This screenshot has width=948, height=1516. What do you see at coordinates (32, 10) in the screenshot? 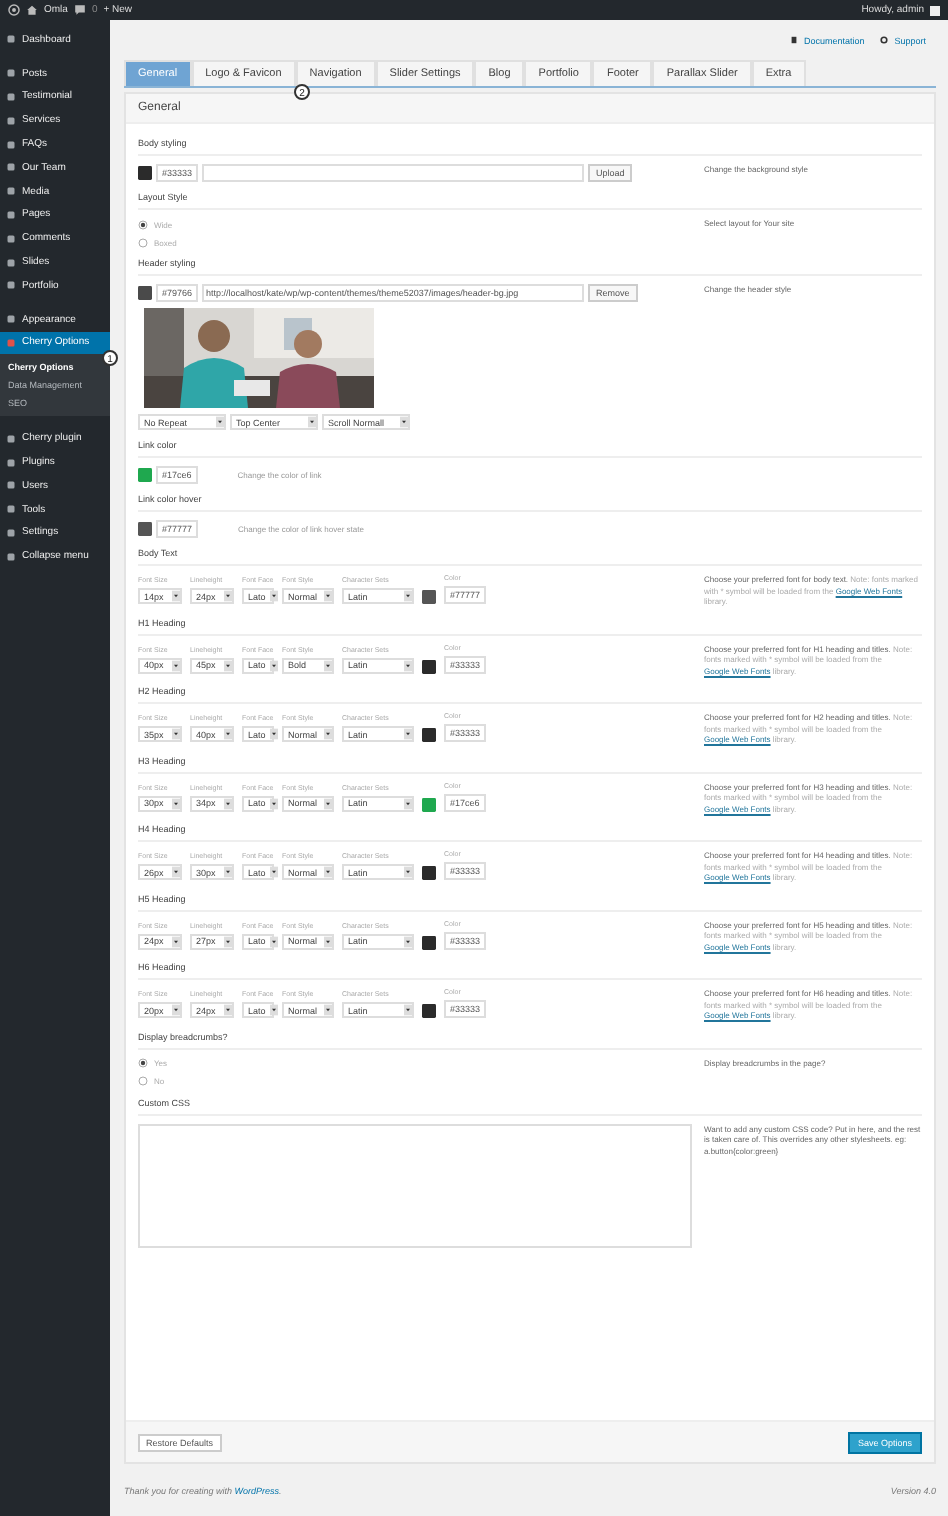
I see `home-icon` at bounding box center [32, 10].